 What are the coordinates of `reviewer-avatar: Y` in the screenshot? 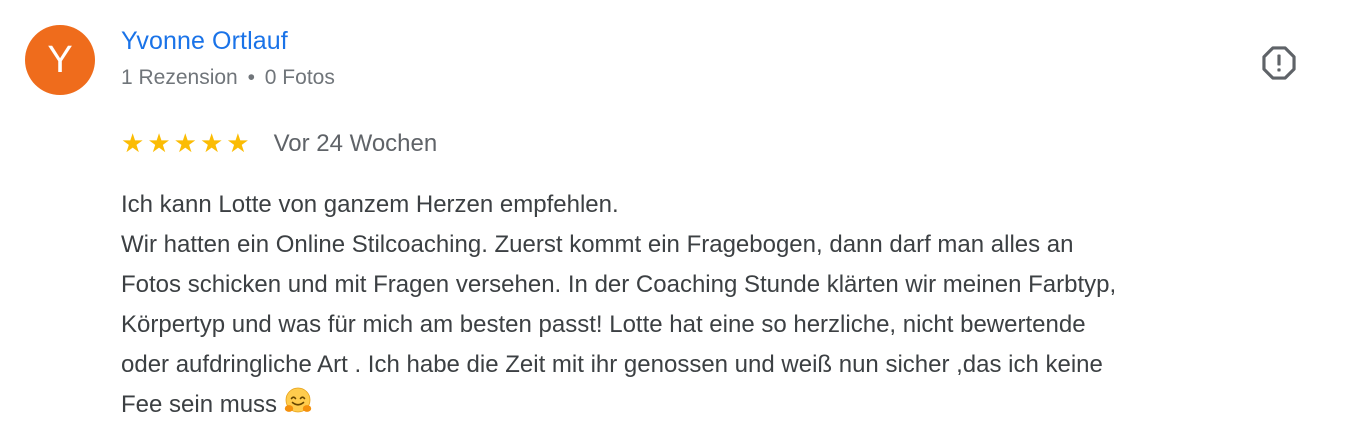 It's located at (60, 60).